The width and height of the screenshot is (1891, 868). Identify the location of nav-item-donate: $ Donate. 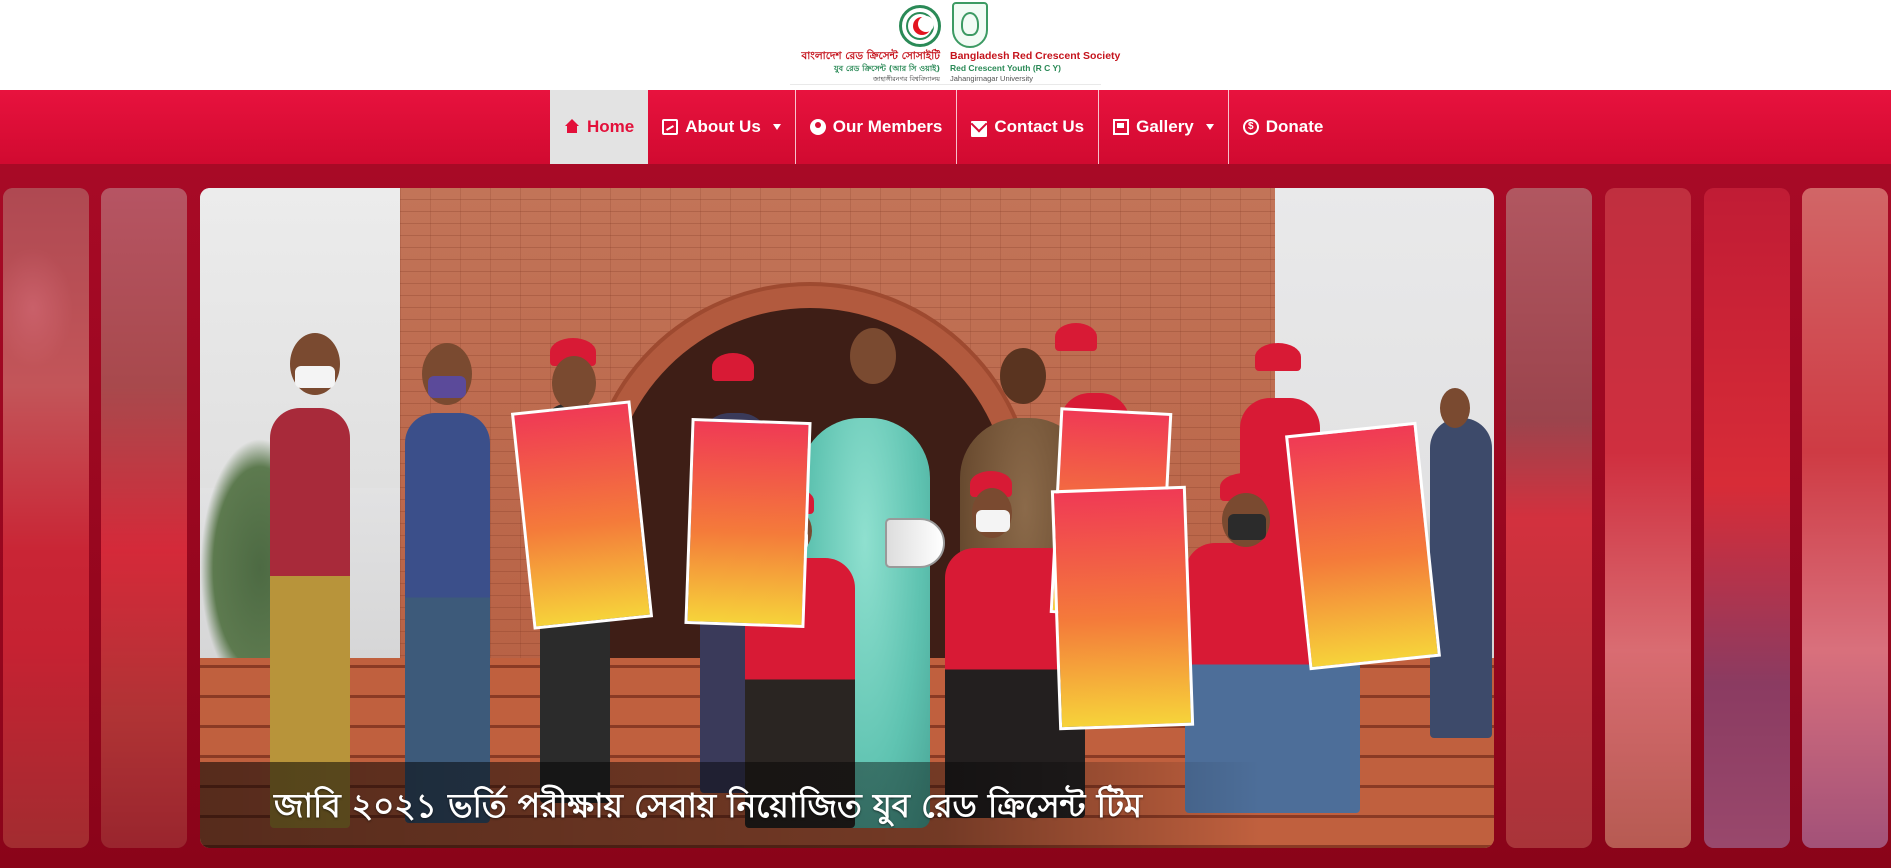
(1283, 127).